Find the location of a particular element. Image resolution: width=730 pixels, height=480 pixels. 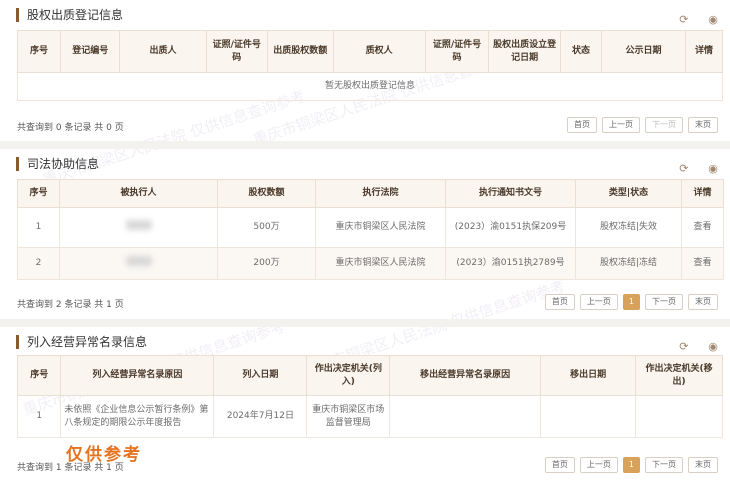

pledge-pager: 首页 上一页 下一页 末页 is located at coordinates (642, 125).